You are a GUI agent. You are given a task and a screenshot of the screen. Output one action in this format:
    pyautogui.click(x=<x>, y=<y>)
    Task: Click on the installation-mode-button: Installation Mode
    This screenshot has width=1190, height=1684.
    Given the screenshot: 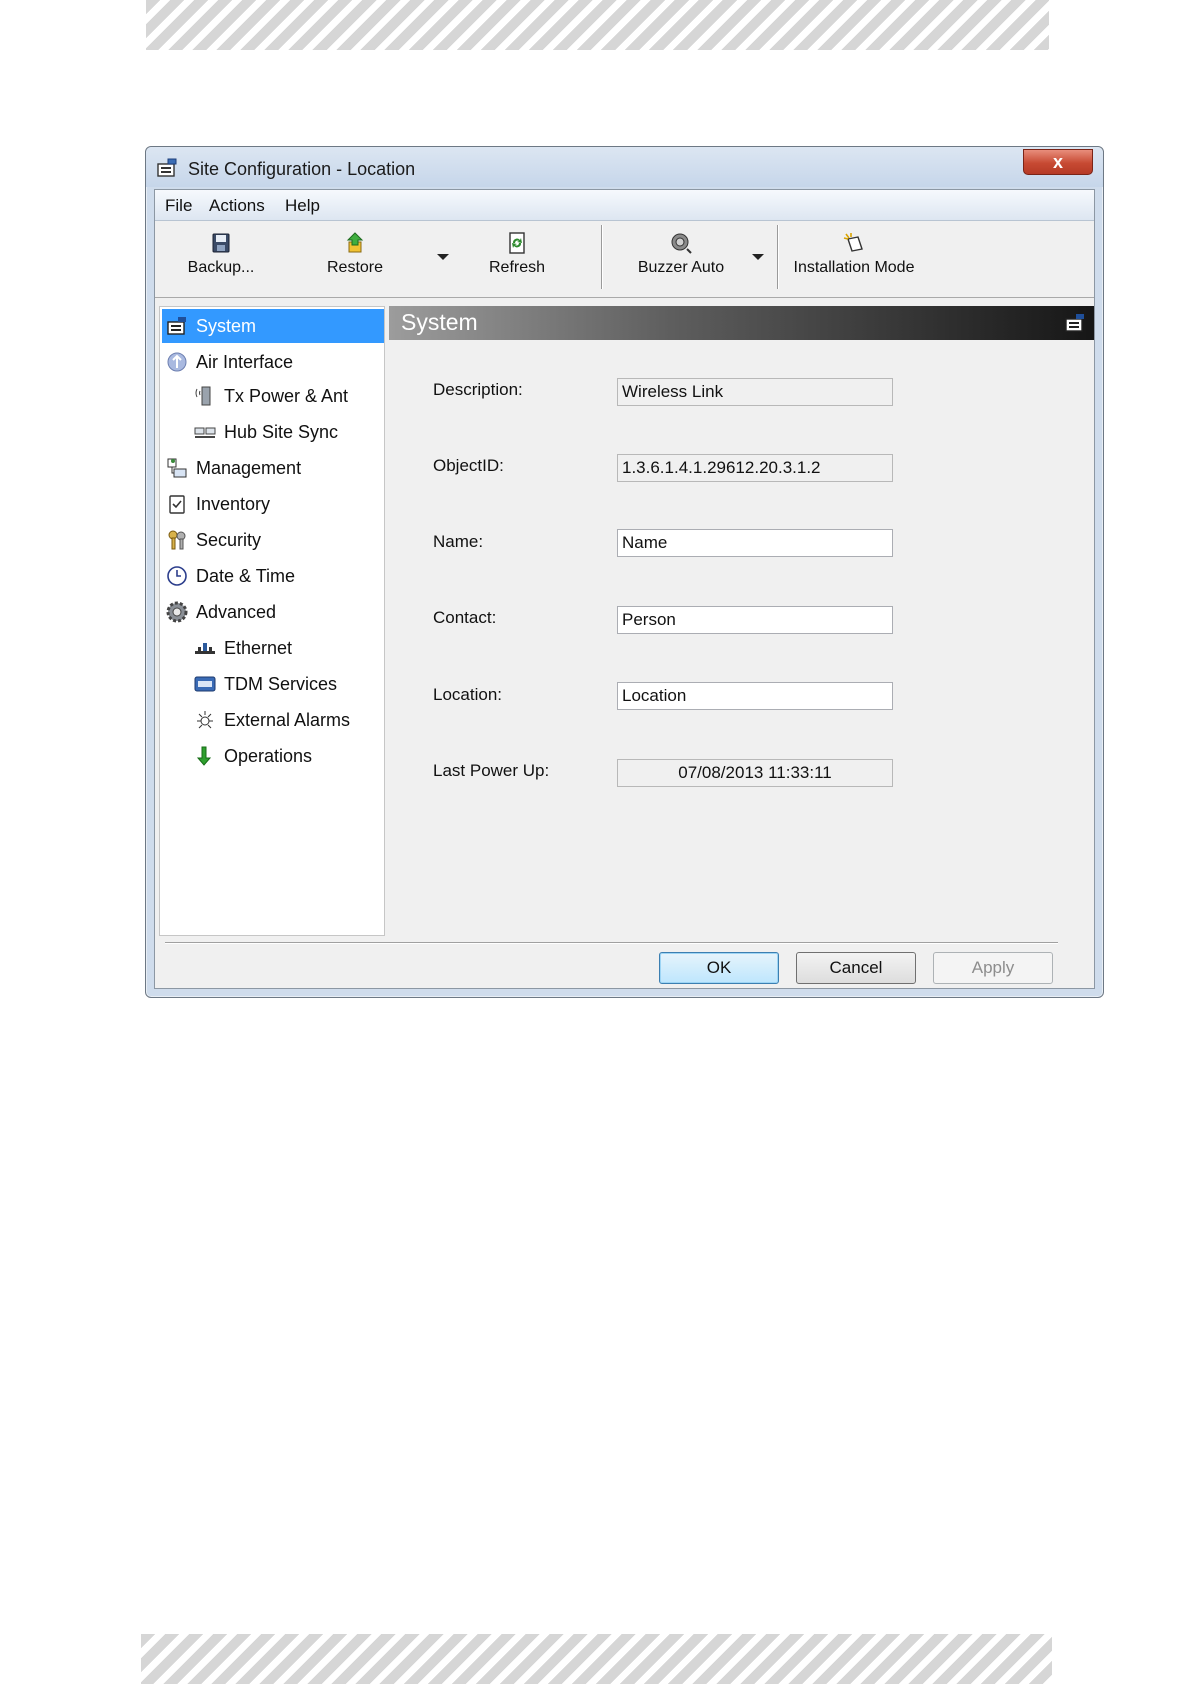 What is the action you would take?
    pyautogui.click(x=854, y=259)
    